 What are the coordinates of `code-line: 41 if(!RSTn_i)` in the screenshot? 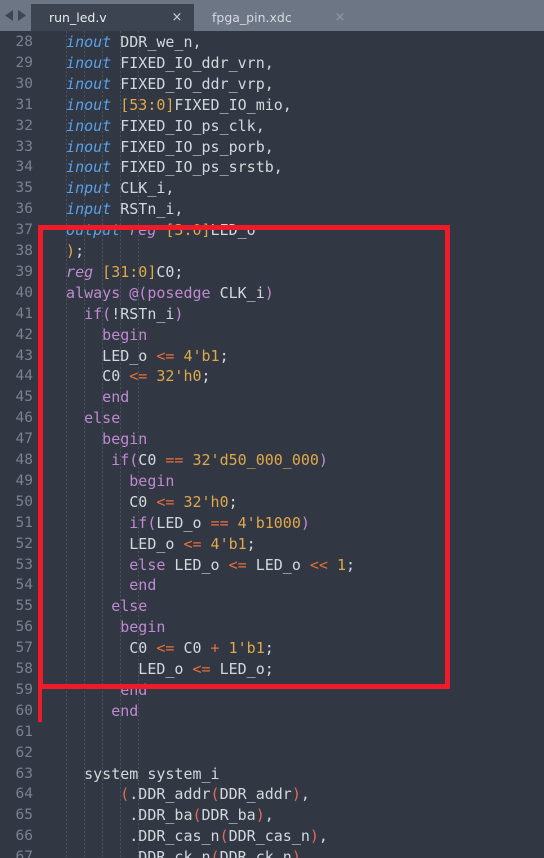 It's located at (272, 314).